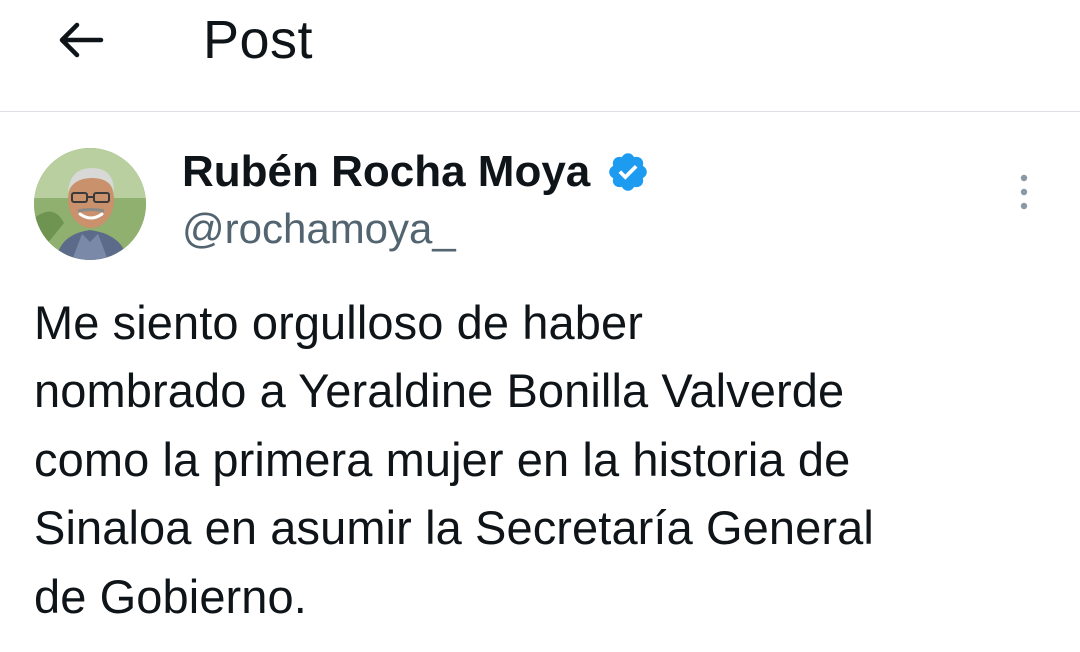 The width and height of the screenshot is (1080, 652). I want to click on profile-photo, so click(90, 204).